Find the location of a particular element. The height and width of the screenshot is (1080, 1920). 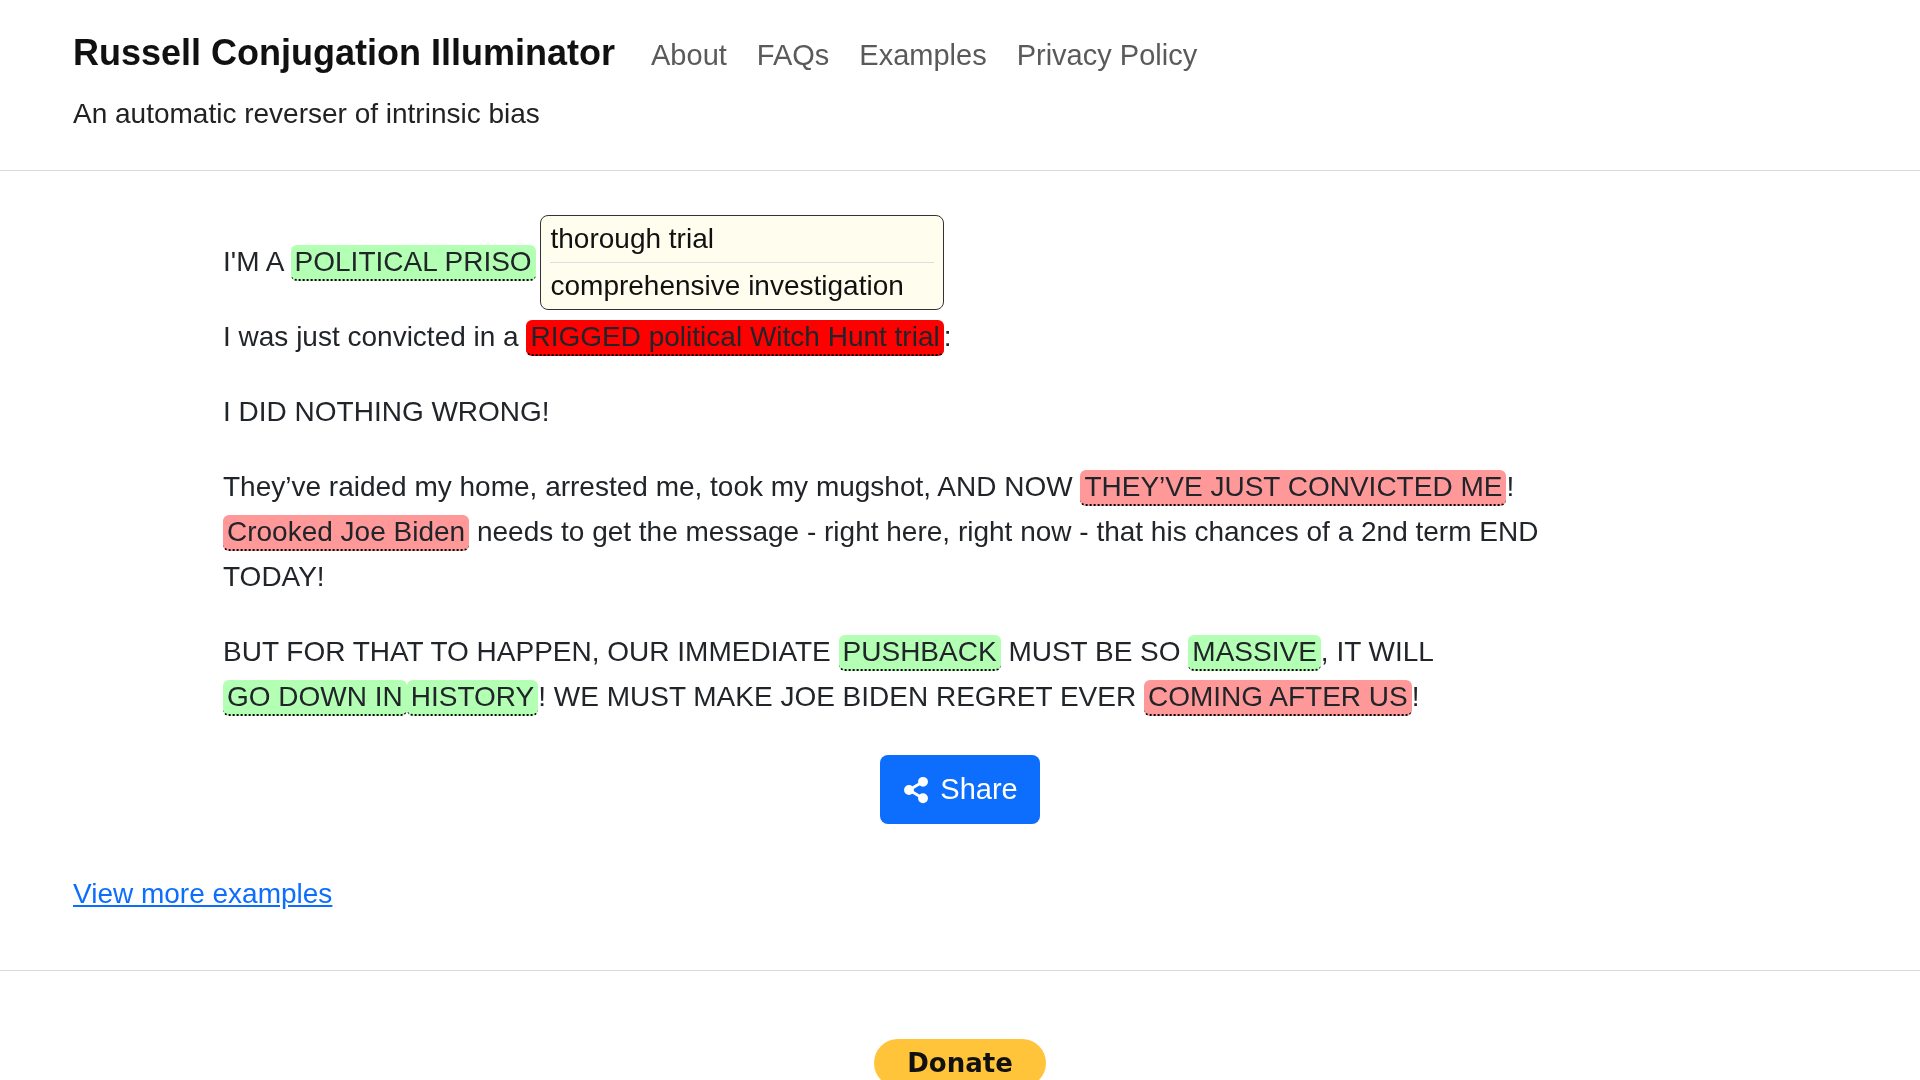

site-subtitle: An automatic reverser of intrinsic bias is located at coordinates (307, 114).